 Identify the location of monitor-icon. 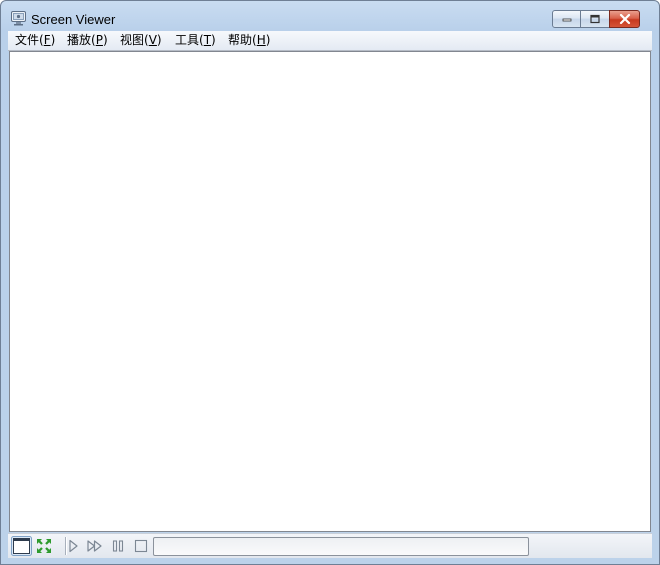
(19, 18).